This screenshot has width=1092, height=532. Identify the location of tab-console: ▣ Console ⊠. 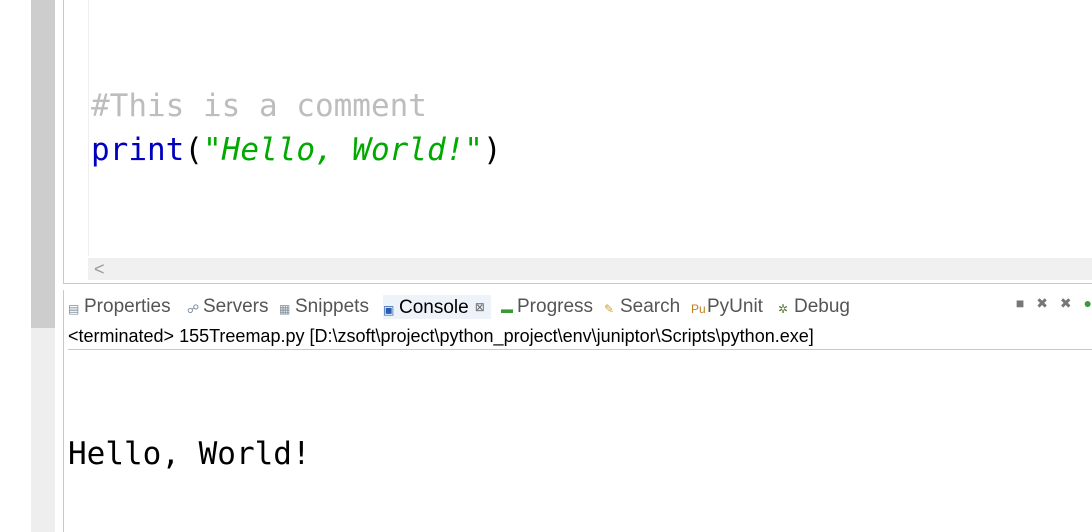
(437, 307).